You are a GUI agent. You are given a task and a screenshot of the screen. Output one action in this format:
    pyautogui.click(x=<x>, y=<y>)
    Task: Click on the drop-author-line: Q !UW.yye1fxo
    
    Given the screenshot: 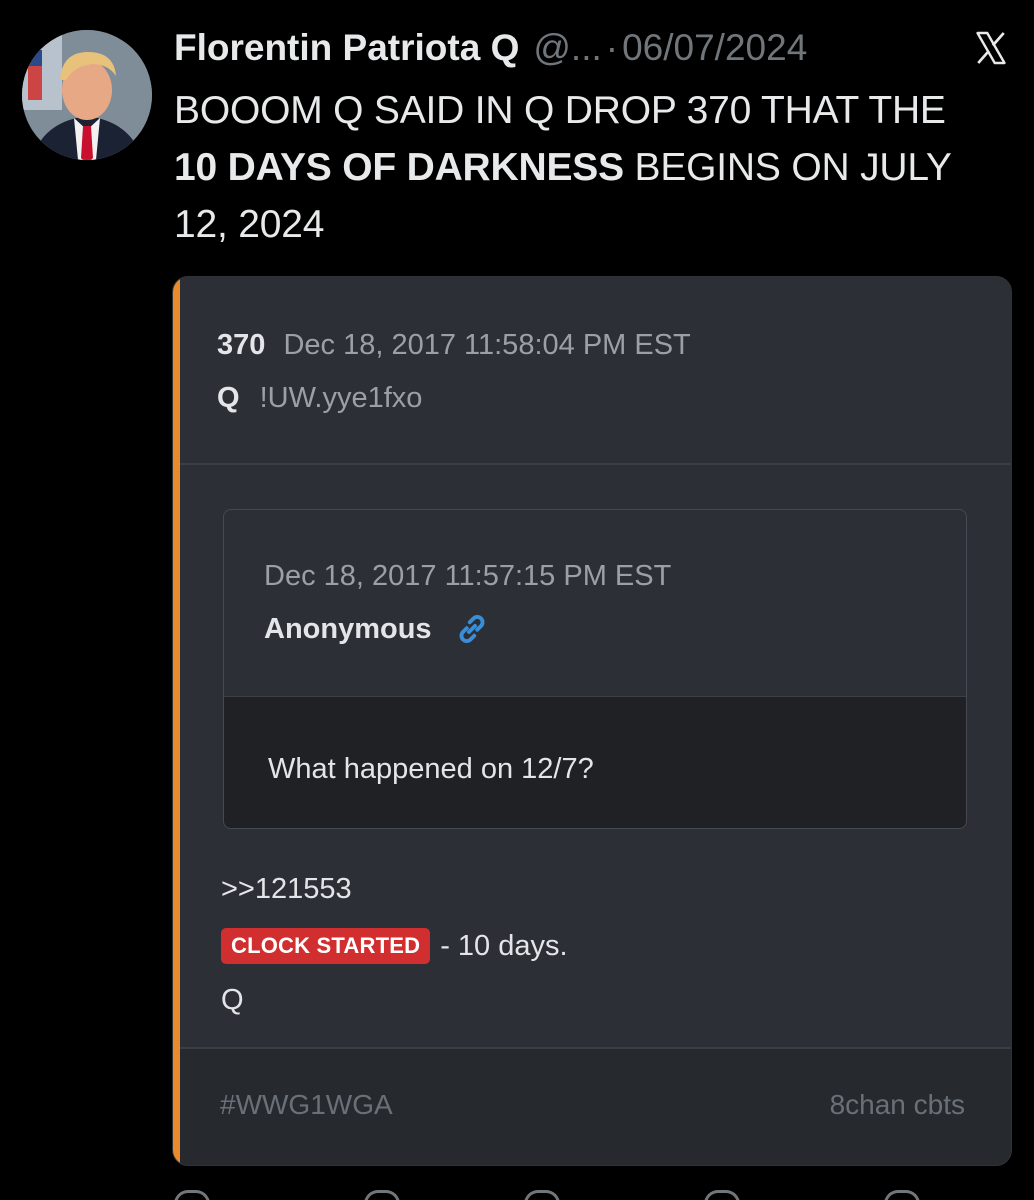 What is the action you would take?
    pyautogui.click(x=454, y=398)
    